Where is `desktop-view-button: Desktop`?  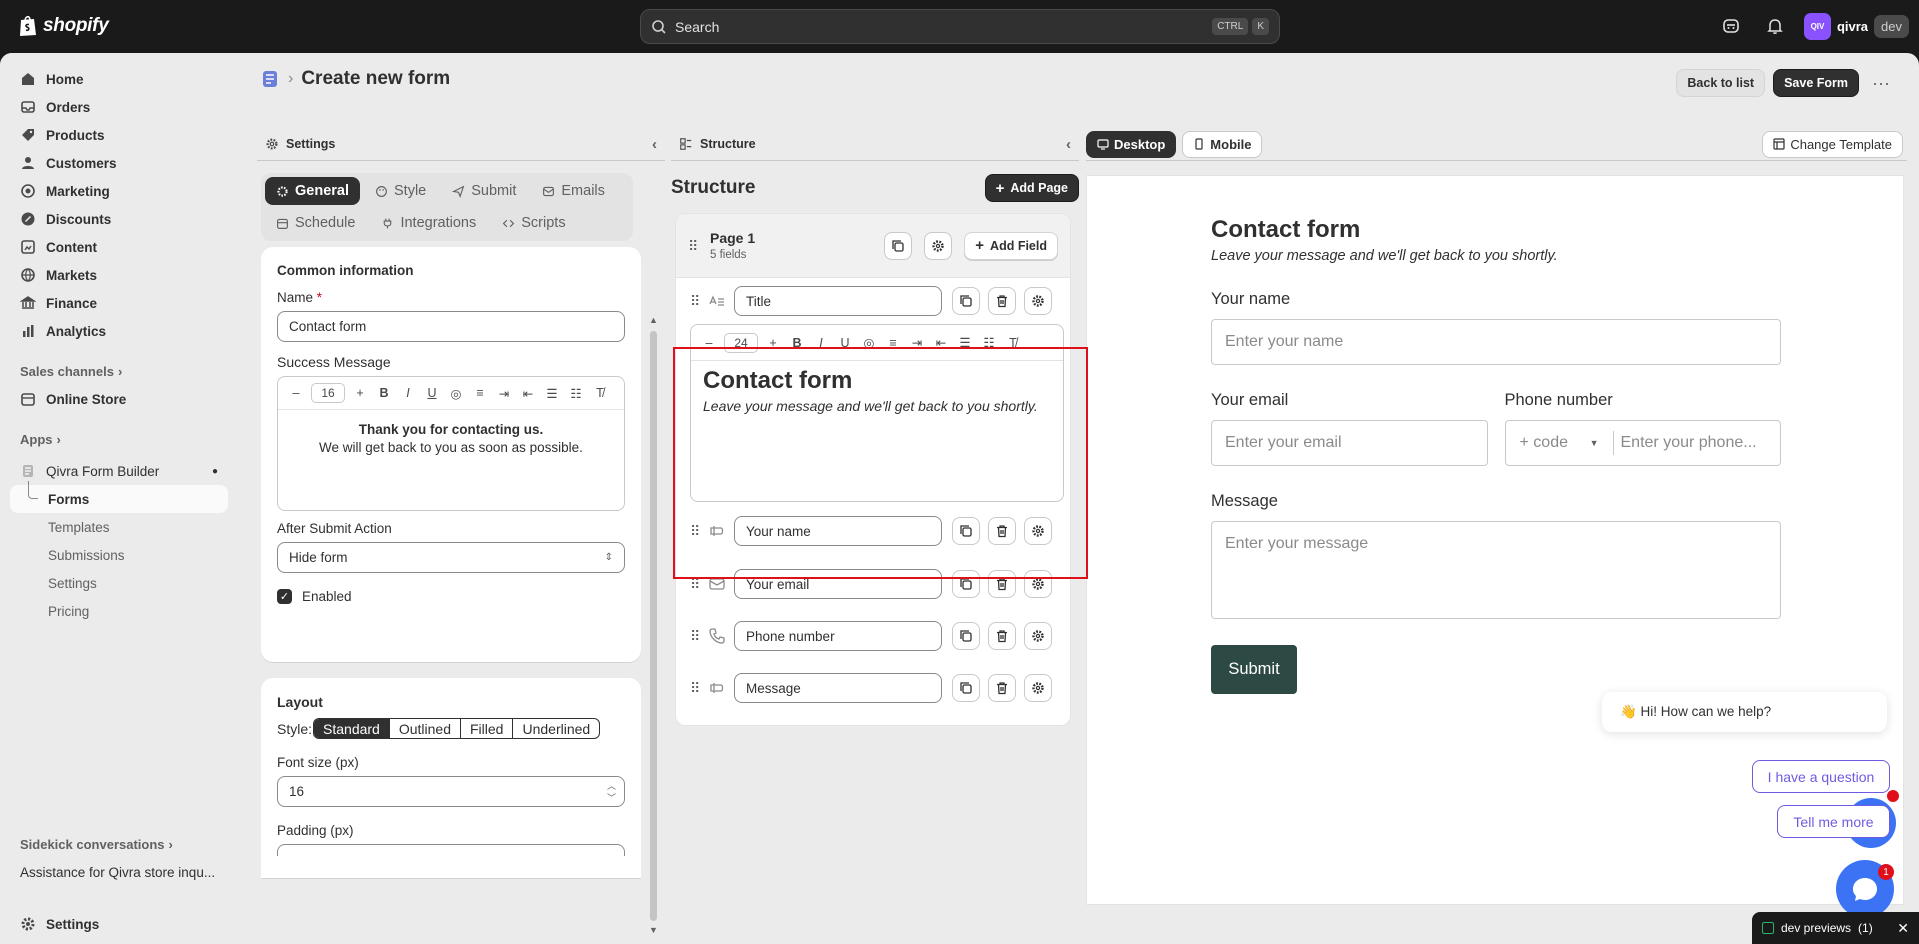
desktop-view-button: Desktop is located at coordinates (1131, 144).